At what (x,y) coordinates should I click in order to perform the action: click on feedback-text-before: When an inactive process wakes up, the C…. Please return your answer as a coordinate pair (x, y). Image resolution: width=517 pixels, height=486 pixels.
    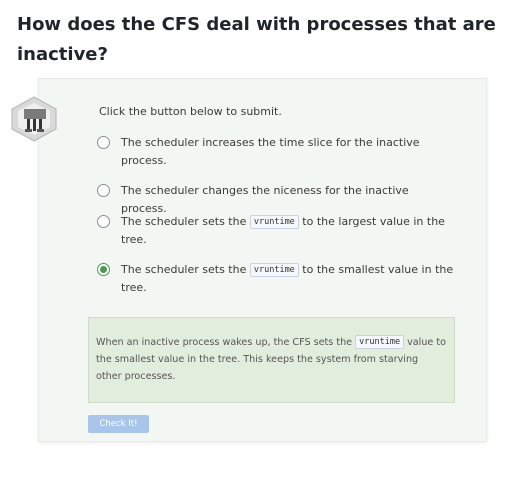
    Looking at the image, I should click on (226, 342).